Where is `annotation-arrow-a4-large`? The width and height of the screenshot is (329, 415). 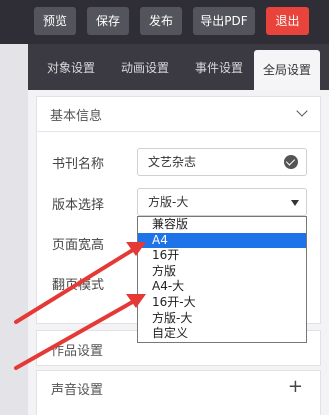 annotation-arrow-a4-large is located at coordinates (80, 332).